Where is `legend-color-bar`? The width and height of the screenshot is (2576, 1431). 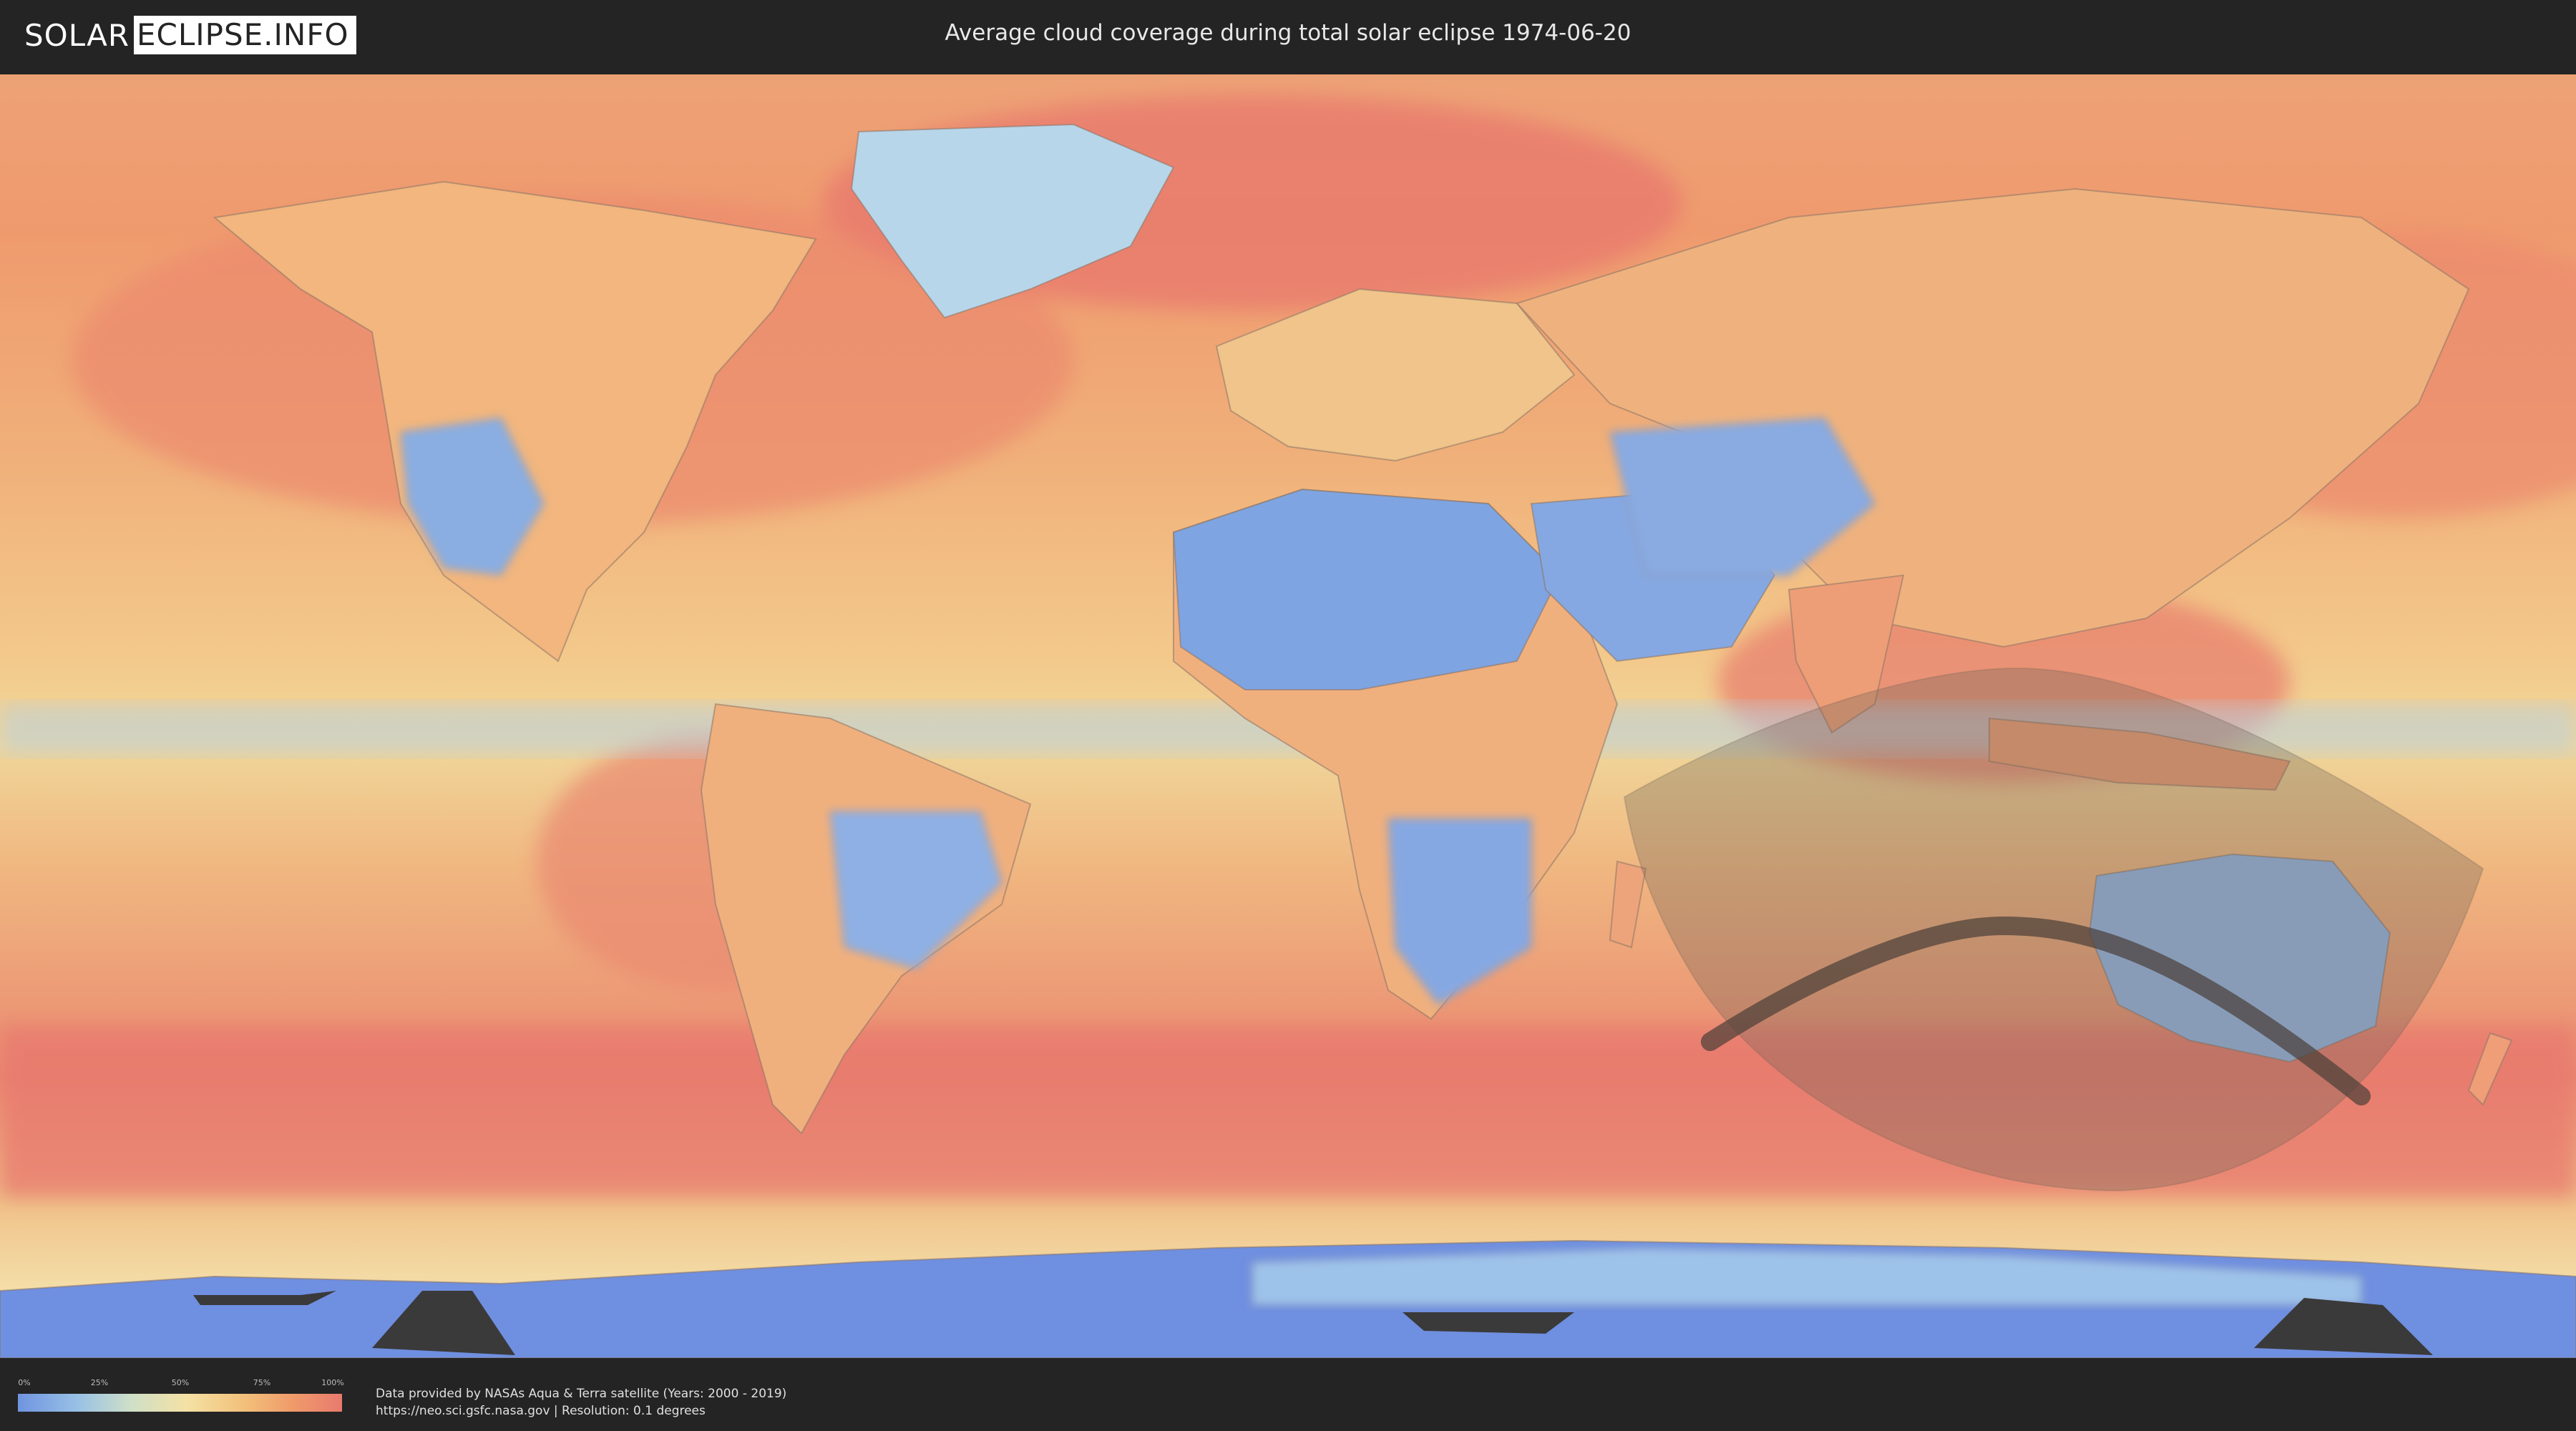 legend-color-bar is located at coordinates (180, 1403).